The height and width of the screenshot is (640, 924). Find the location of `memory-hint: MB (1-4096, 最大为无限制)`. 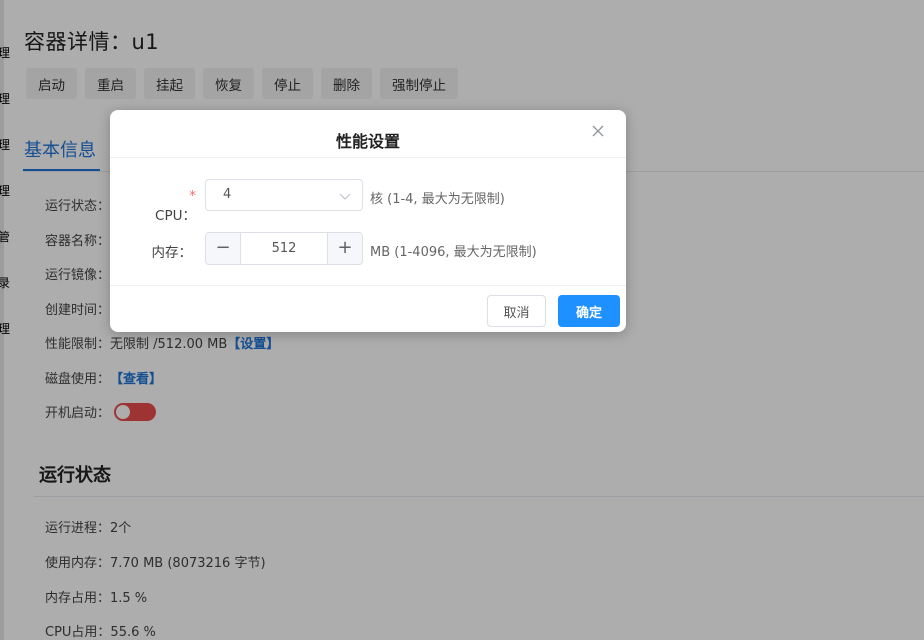

memory-hint: MB (1-4096, 最大为无限制) is located at coordinates (453, 252).